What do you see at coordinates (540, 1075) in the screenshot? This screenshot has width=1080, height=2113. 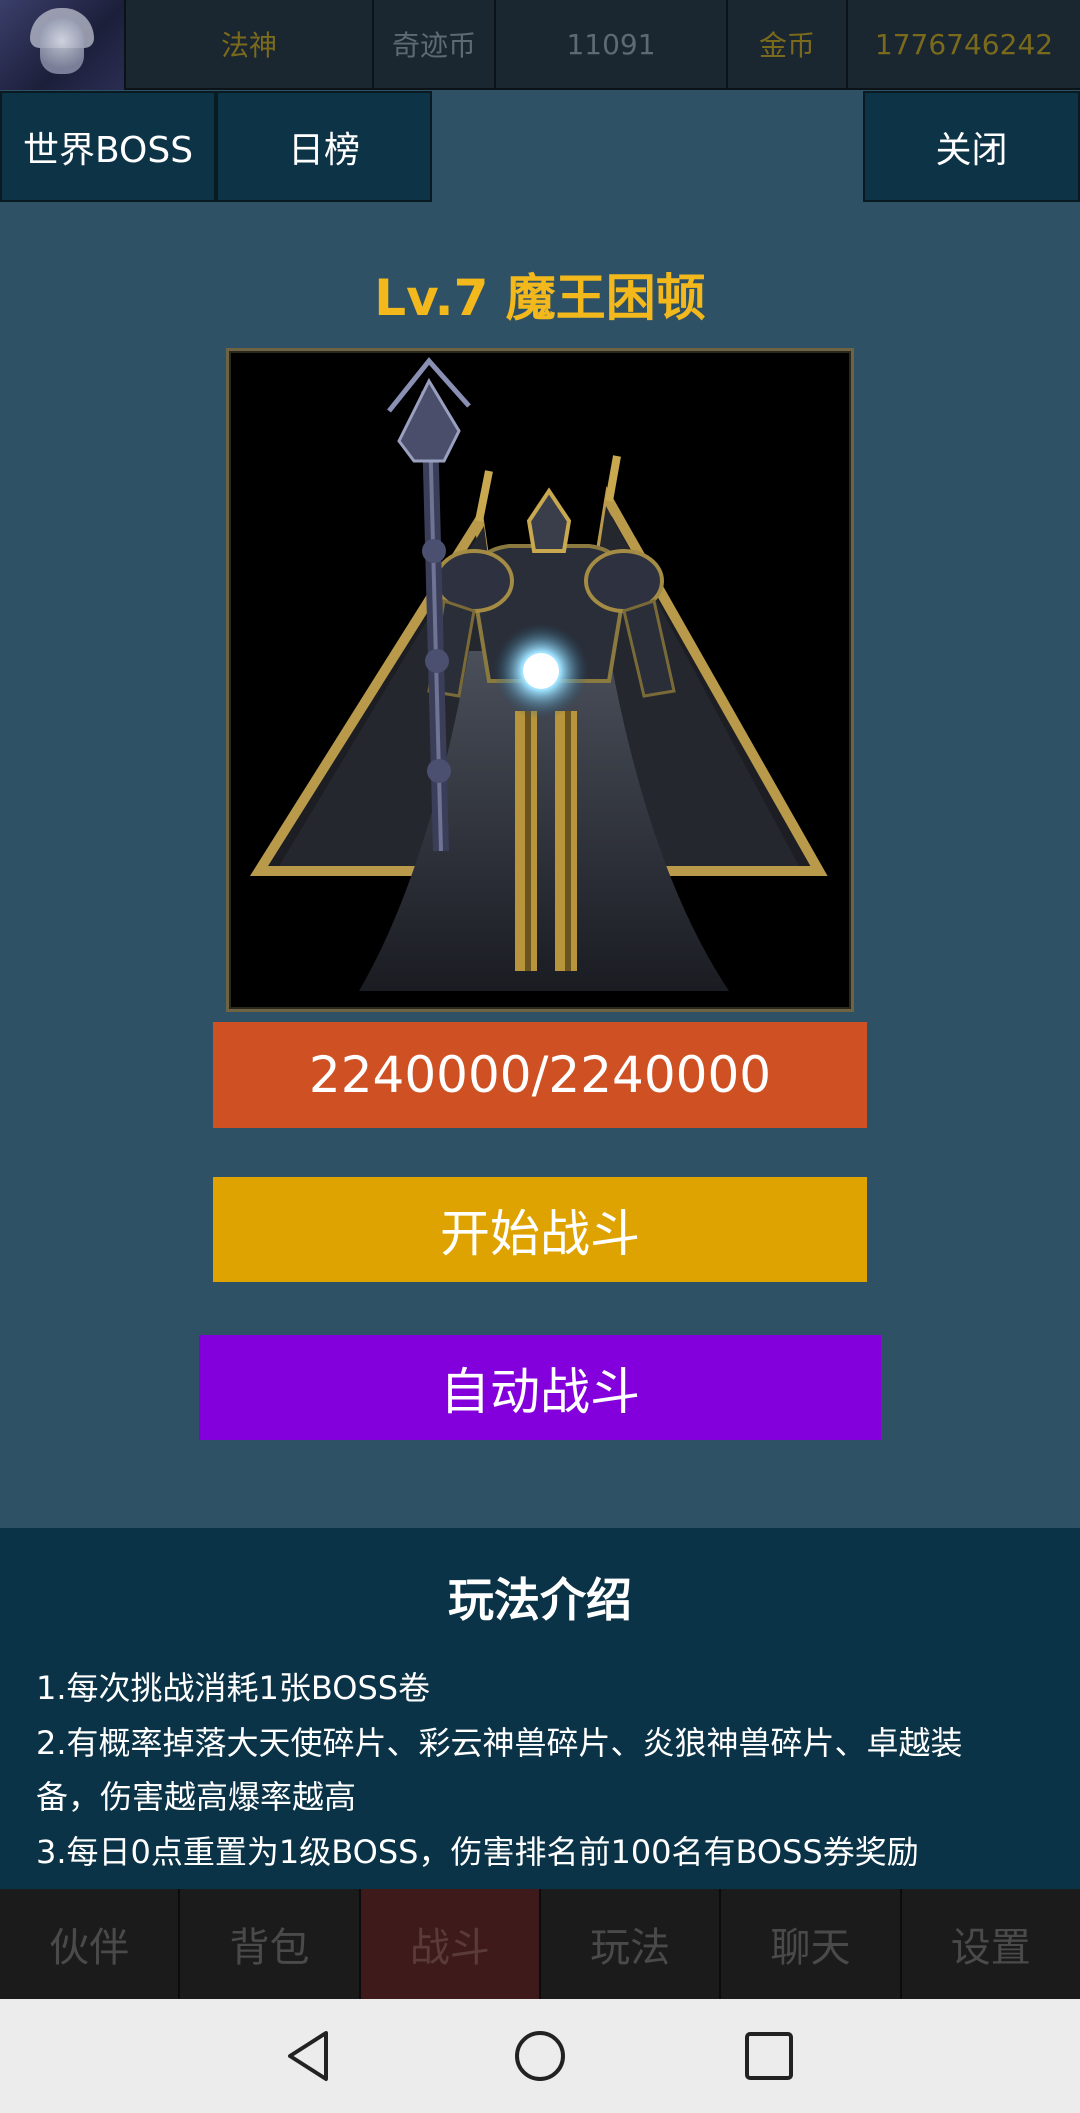 I see `boss-hp-bar: 2240000/2240000` at bounding box center [540, 1075].